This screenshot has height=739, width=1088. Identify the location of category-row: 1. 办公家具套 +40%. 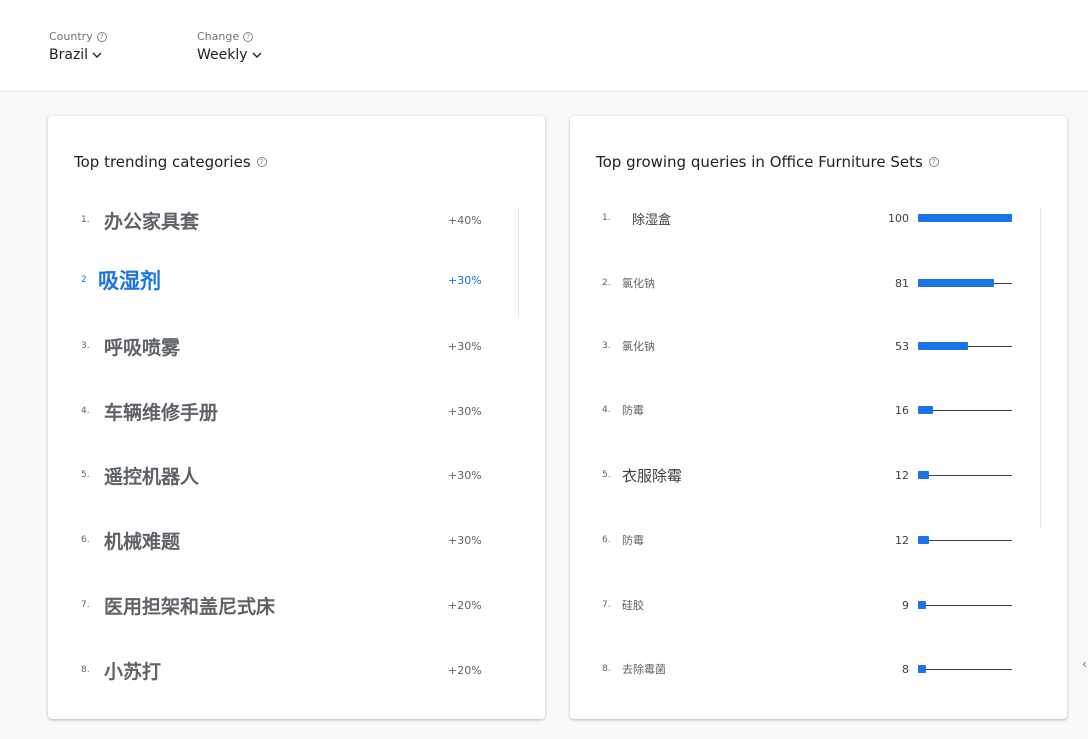
(296, 220).